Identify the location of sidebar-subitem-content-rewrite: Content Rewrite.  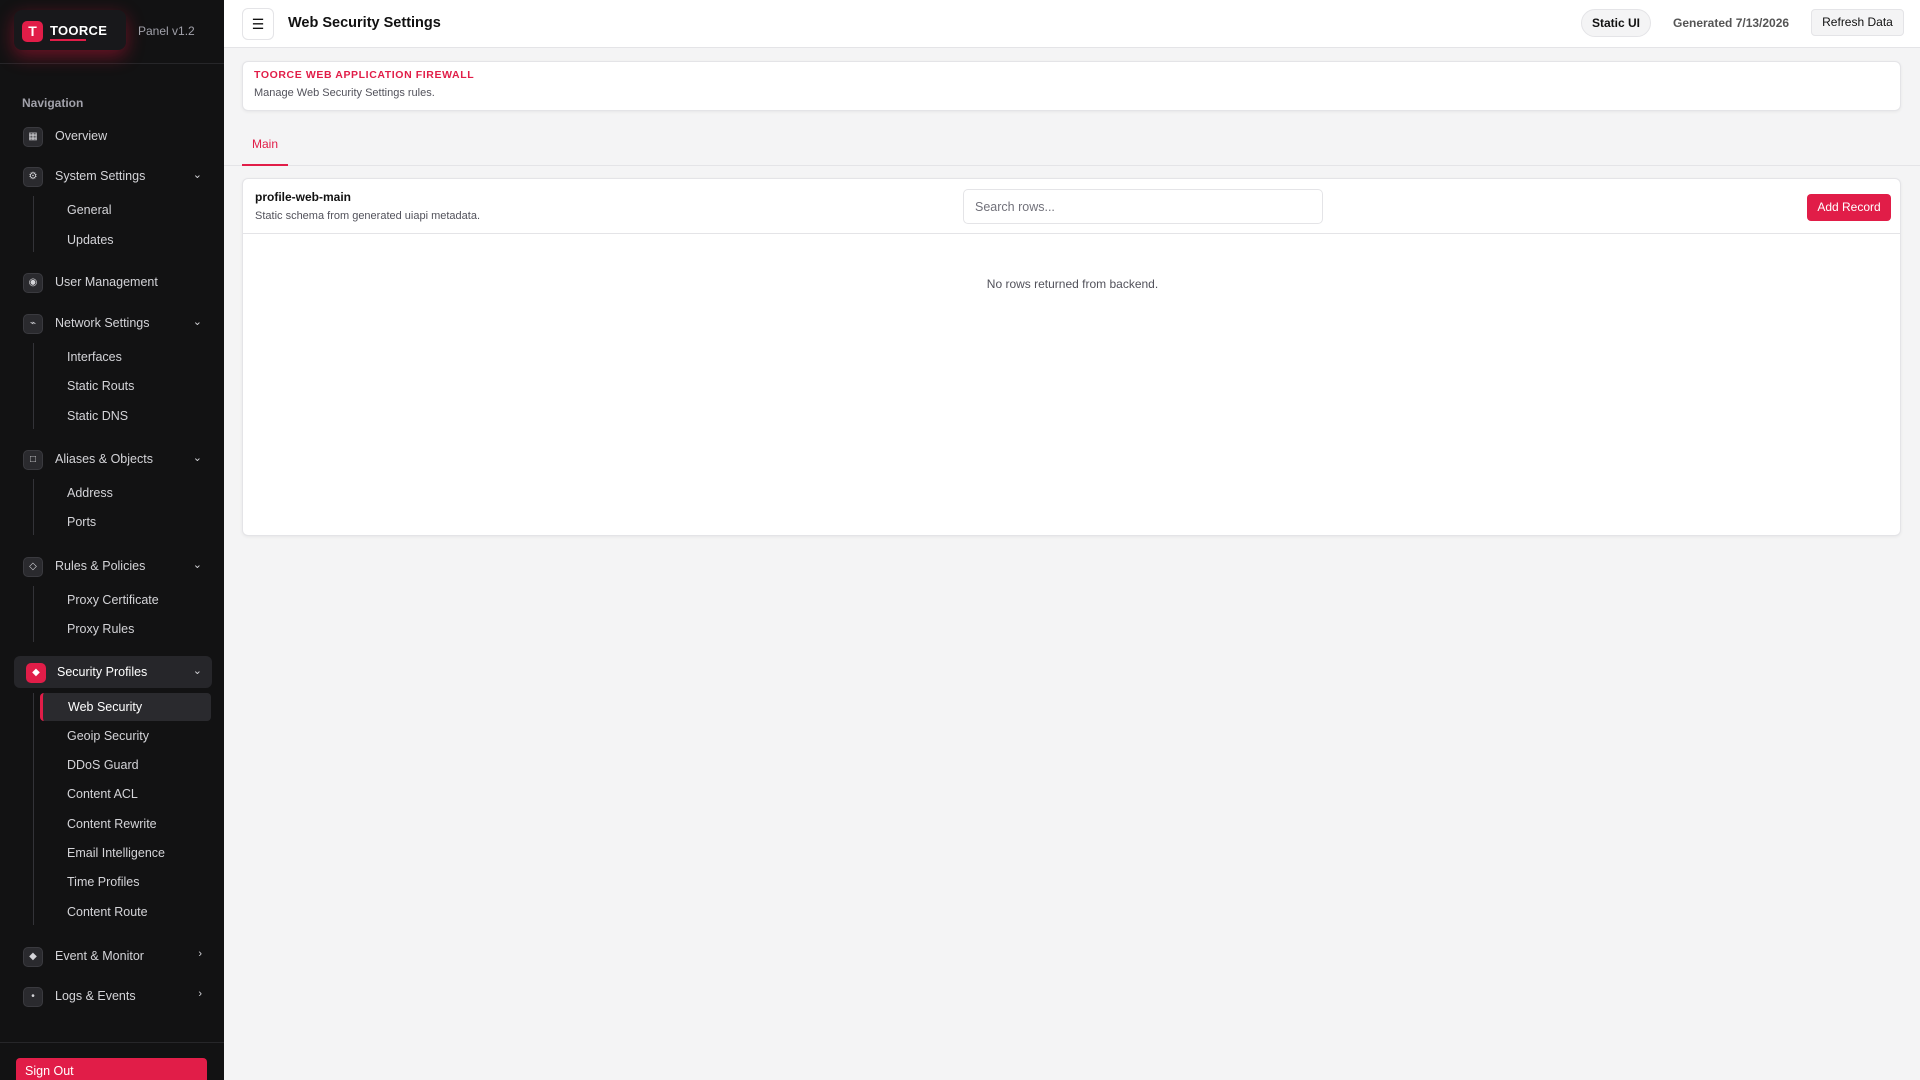
(126, 824).